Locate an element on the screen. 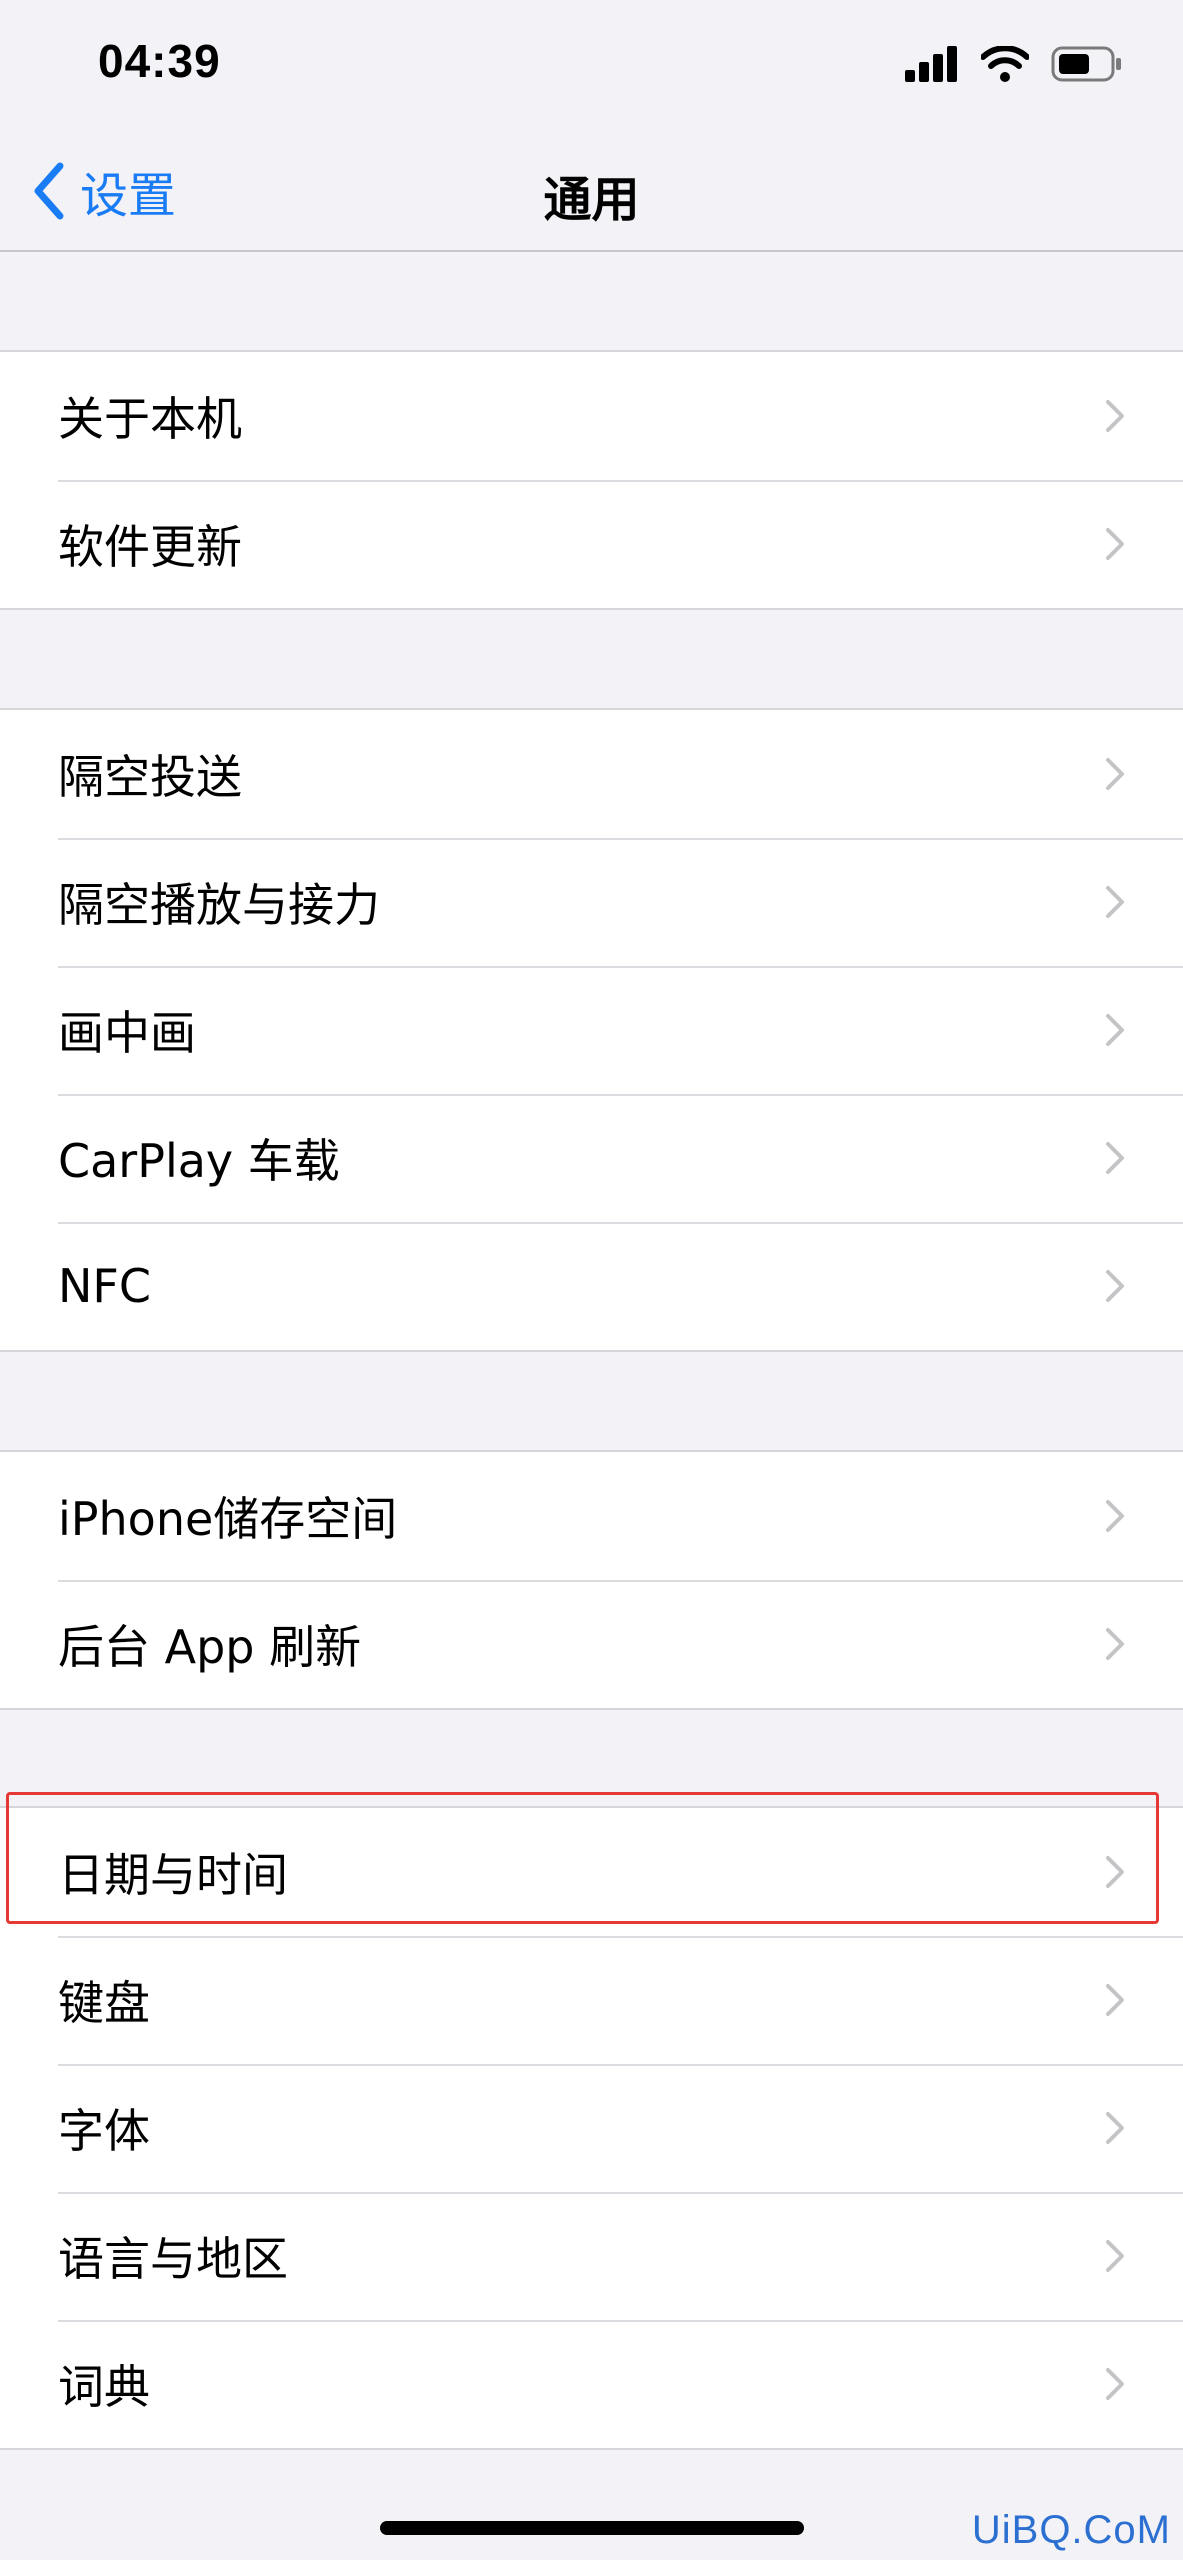 The image size is (1183, 2560). settings-group-1: 关于本机 软件更新 is located at coordinates (591, 480).